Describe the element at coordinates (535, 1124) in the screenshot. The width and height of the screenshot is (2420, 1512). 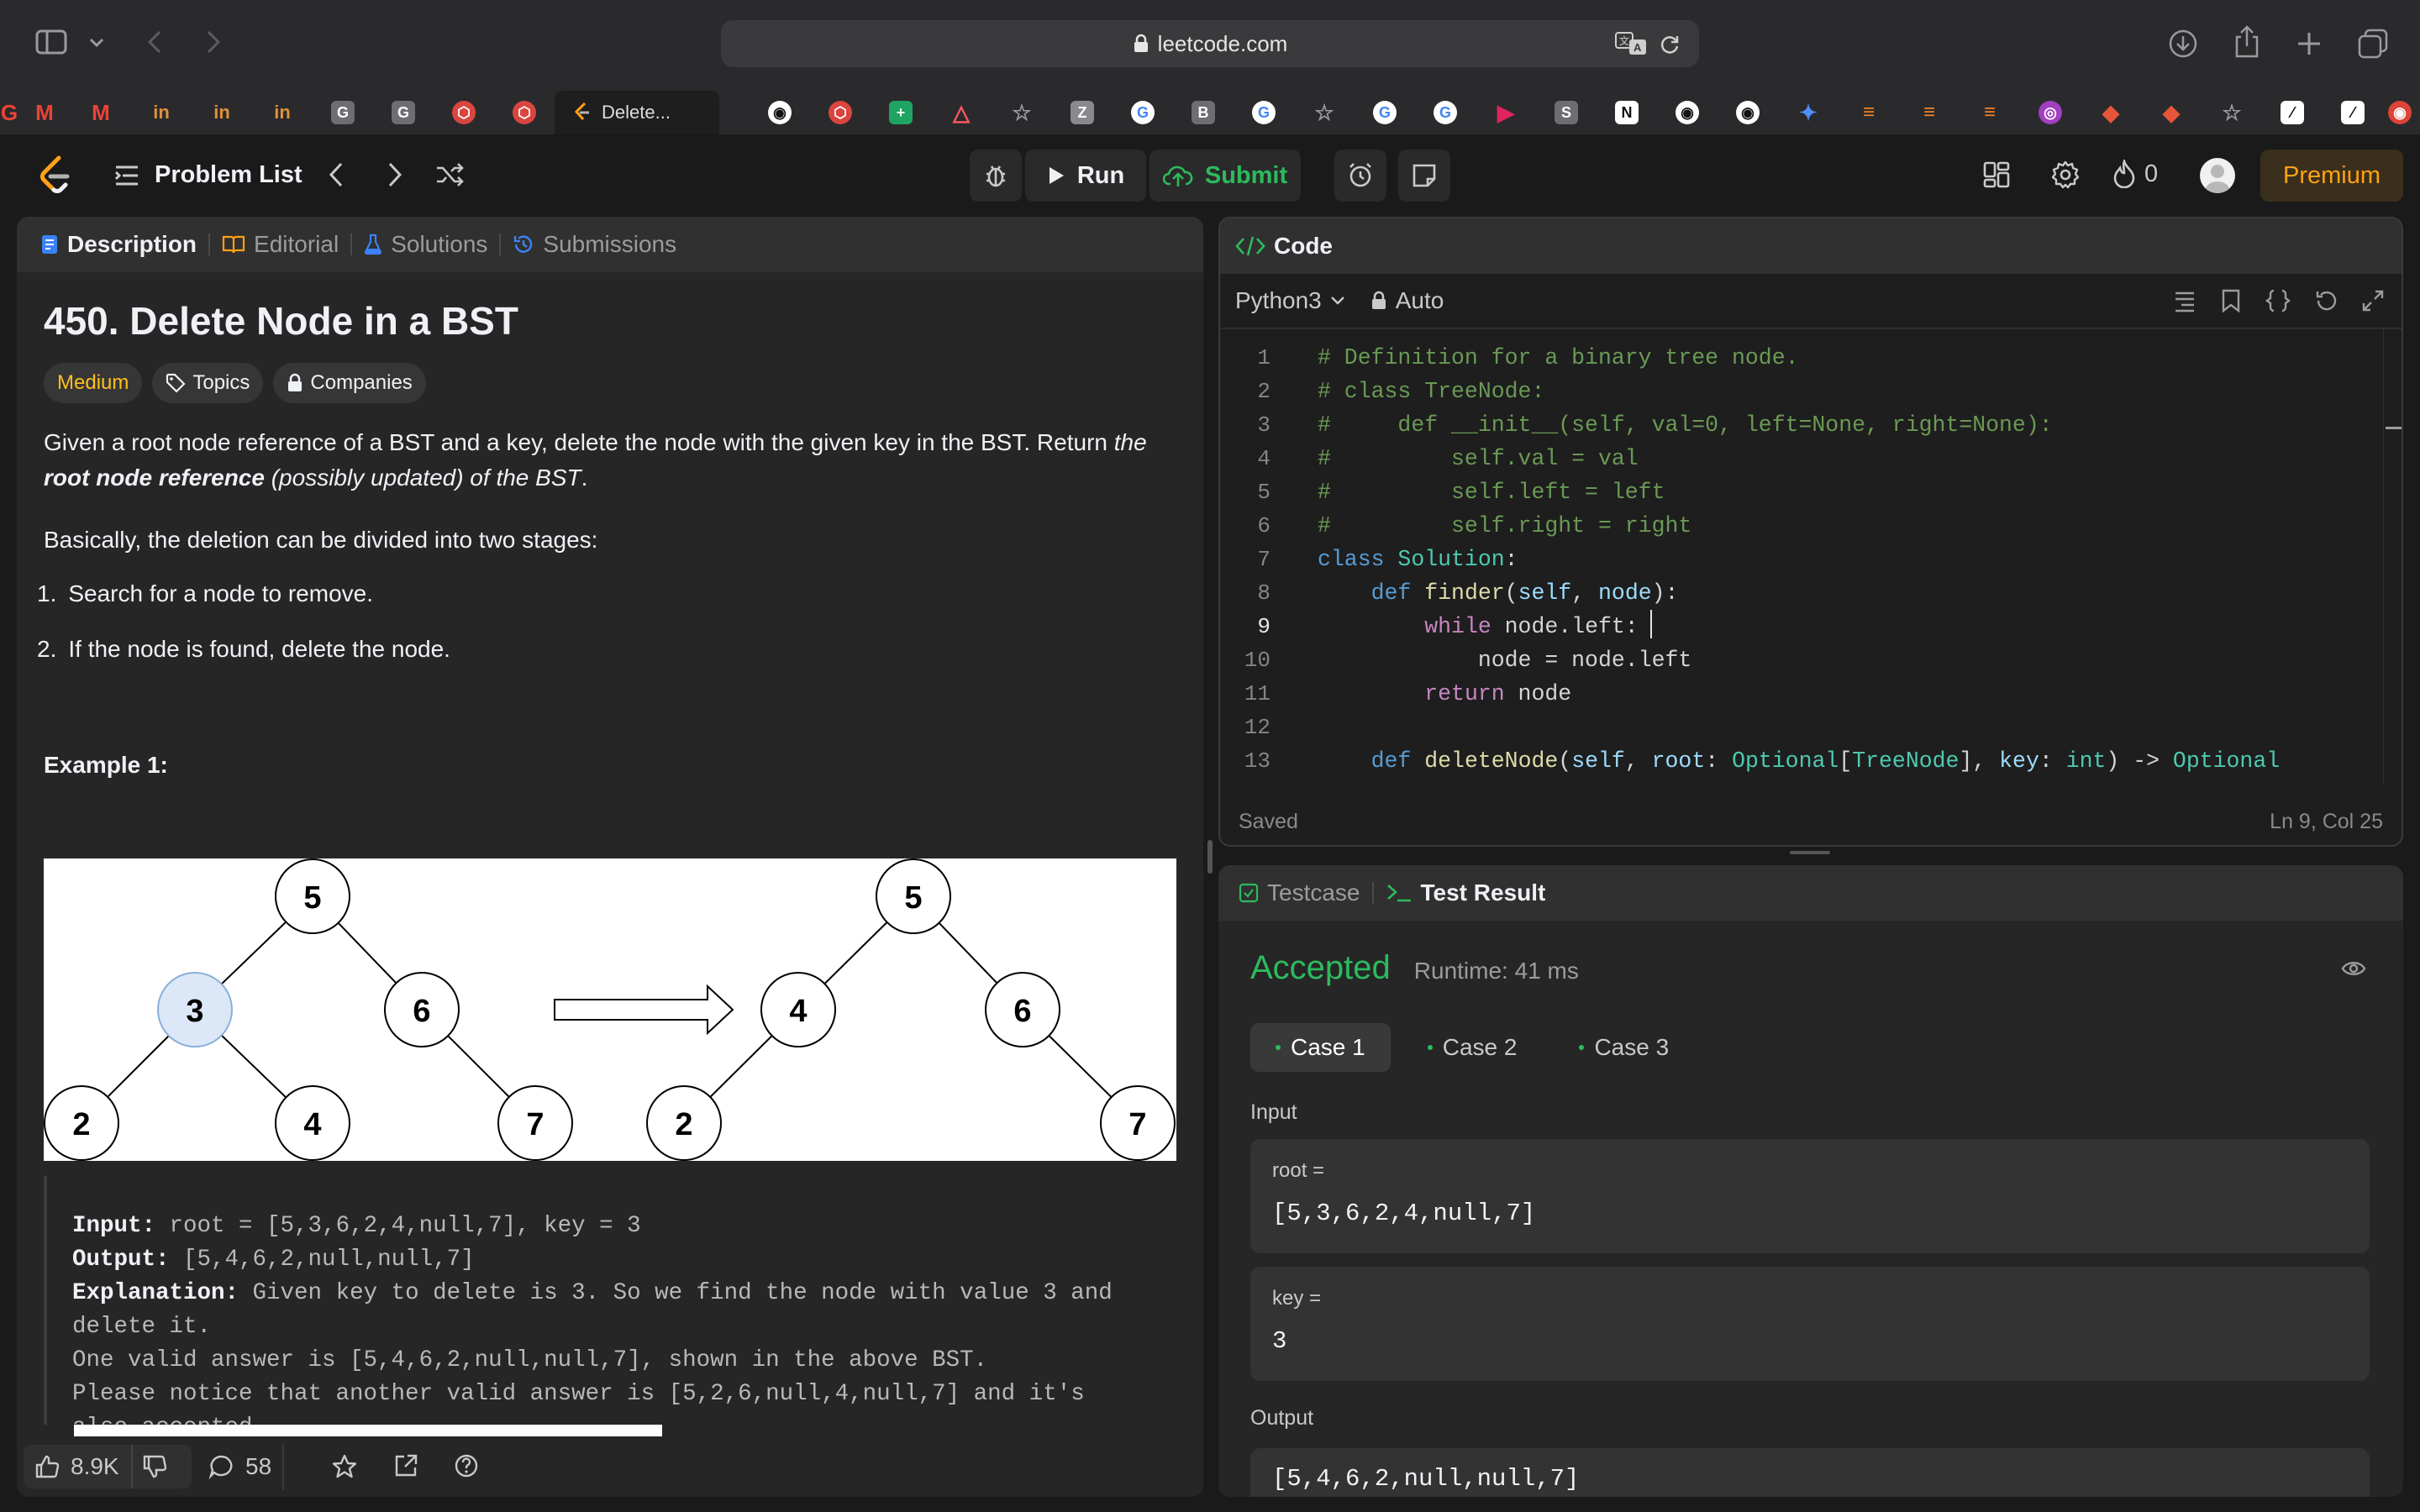
I see `tree-node-label: 7` at that location.